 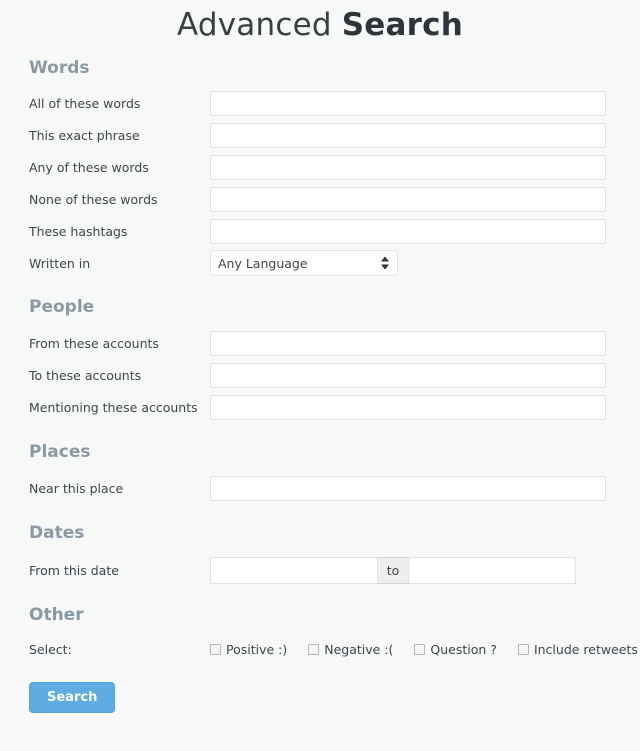 What do you see at coordinates (320, 298) in the screenshot?
I see `people-section: People` at bounding box center [320, 298].